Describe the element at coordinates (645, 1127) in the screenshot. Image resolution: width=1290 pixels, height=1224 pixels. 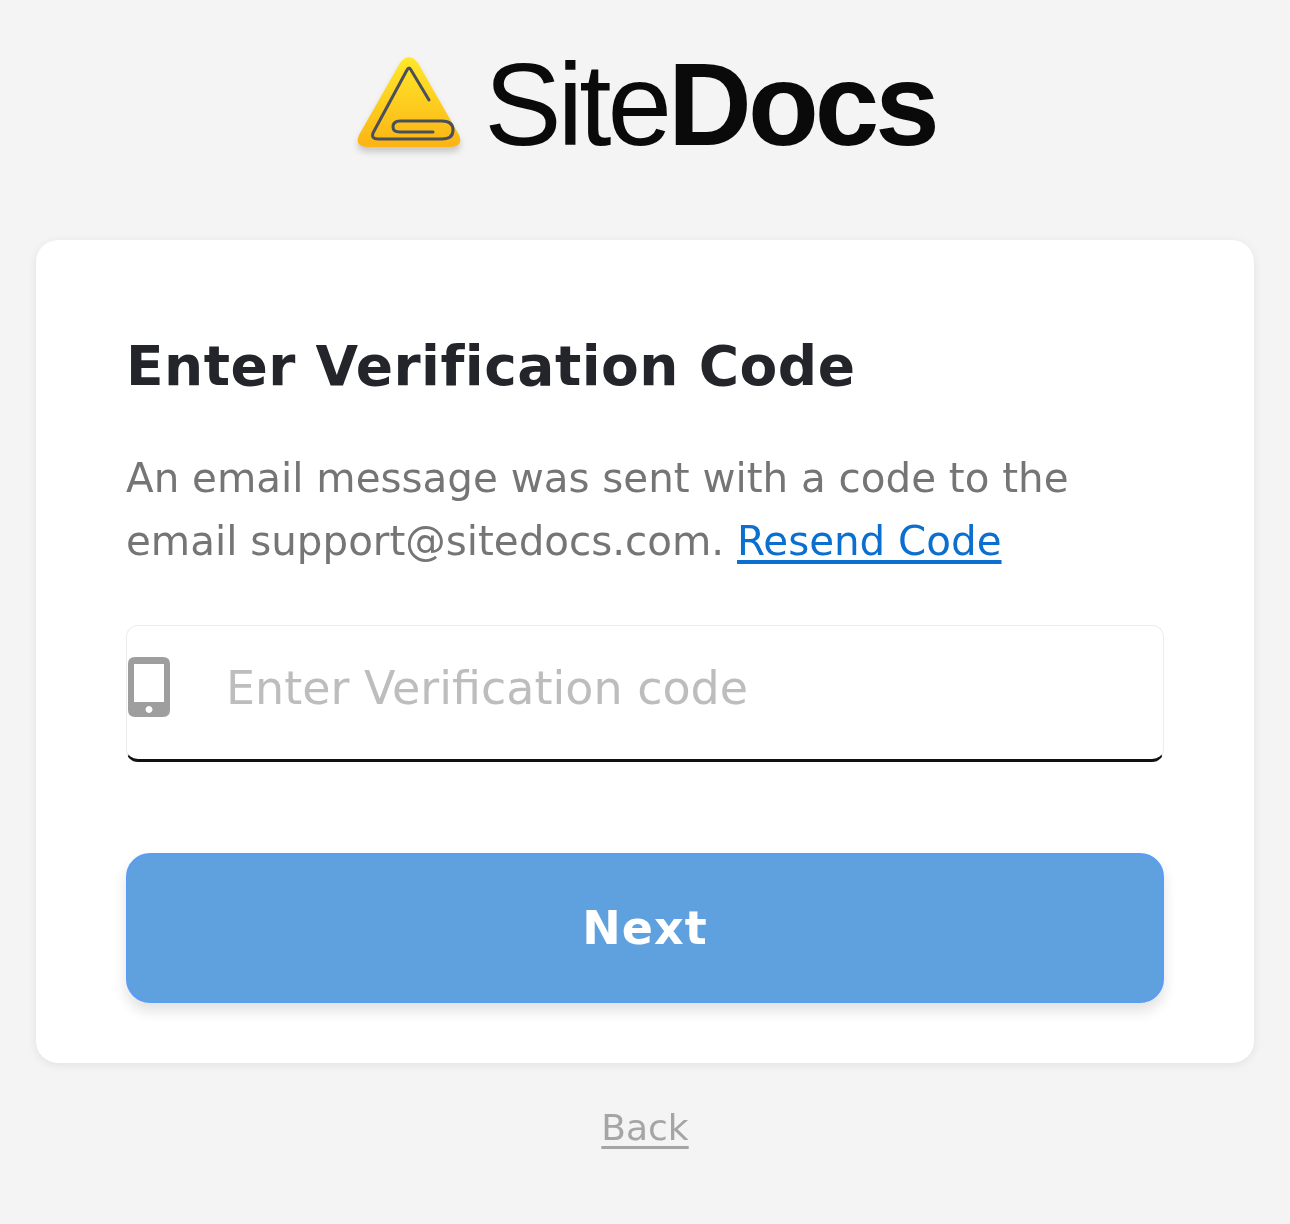
I see `back-link: Back` at that location.